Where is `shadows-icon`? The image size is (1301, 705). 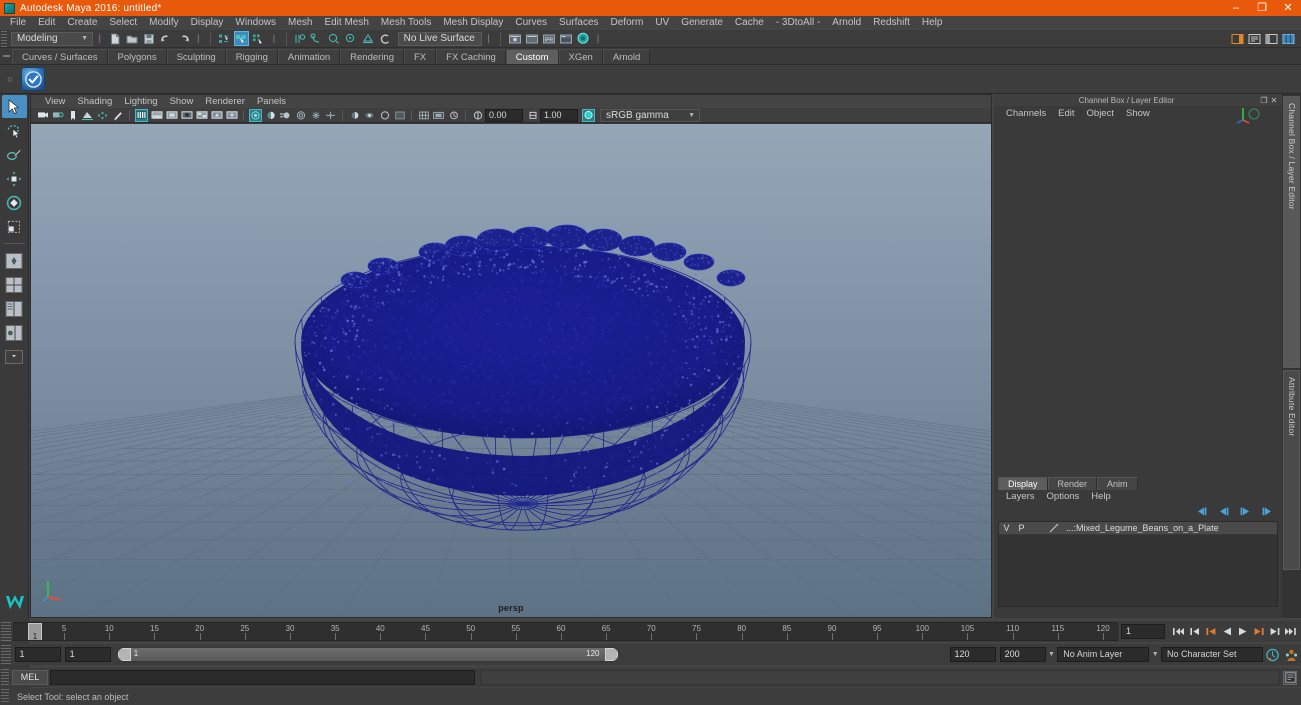 shadows-icon is located at coordinates (255, 115).